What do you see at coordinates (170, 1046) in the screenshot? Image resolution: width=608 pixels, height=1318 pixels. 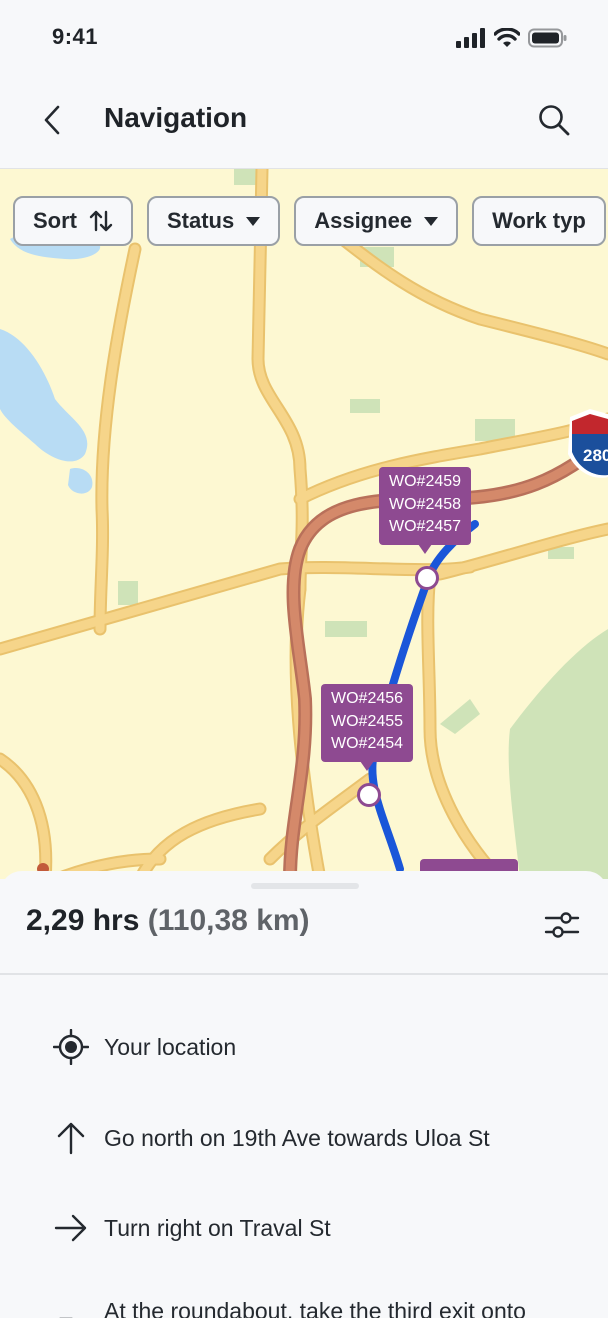 I see `direction-step-text: Your location` at bounding box center [170, 1046].